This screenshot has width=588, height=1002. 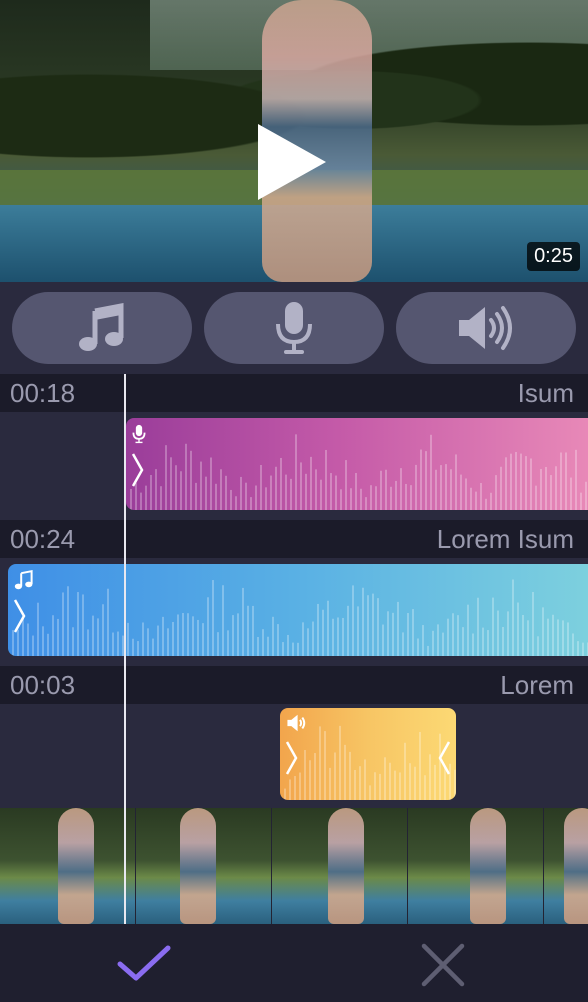 What do you see at coordinates (292, 162) in the screenshot?
I see `play-button` at bounding box center [292, 162].